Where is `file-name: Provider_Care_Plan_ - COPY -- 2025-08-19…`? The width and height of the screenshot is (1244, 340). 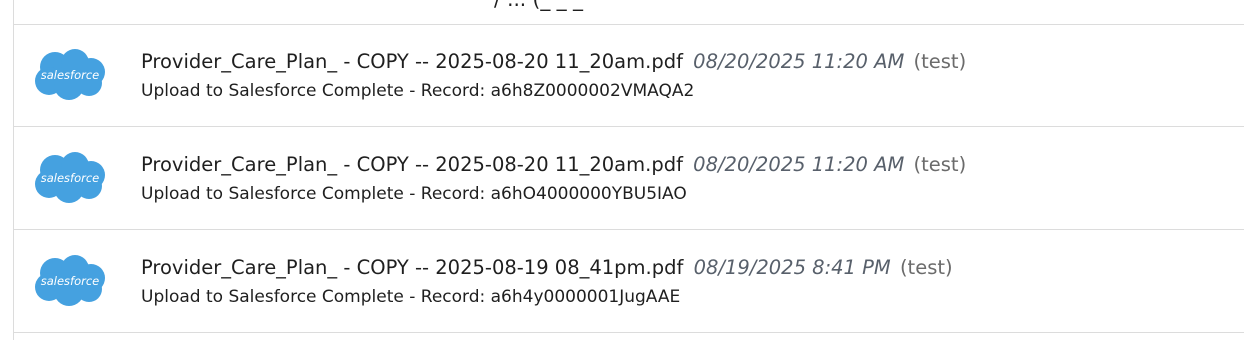
file-name: Provider_Care_Plan_ - COPY -- 2025-08-19… is located at coordinates (412, 267).